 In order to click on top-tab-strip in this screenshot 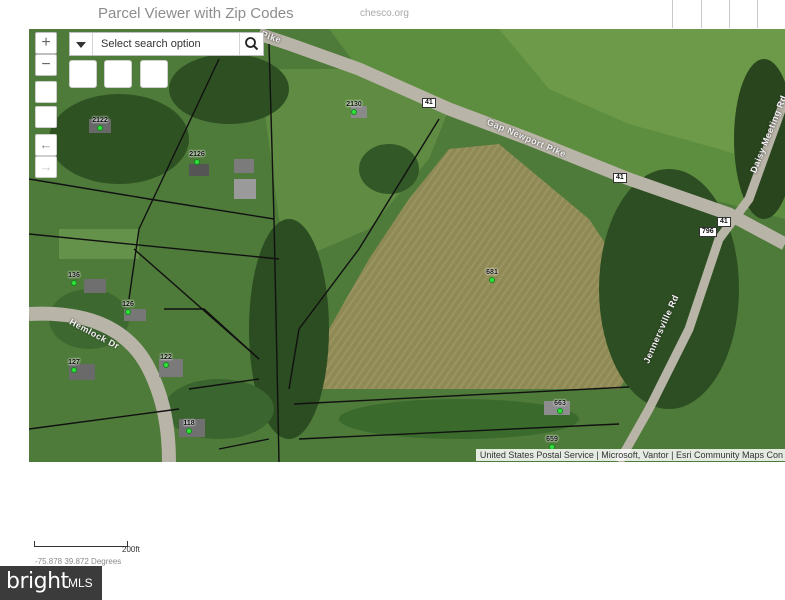, I will do `click(728, 14)`.